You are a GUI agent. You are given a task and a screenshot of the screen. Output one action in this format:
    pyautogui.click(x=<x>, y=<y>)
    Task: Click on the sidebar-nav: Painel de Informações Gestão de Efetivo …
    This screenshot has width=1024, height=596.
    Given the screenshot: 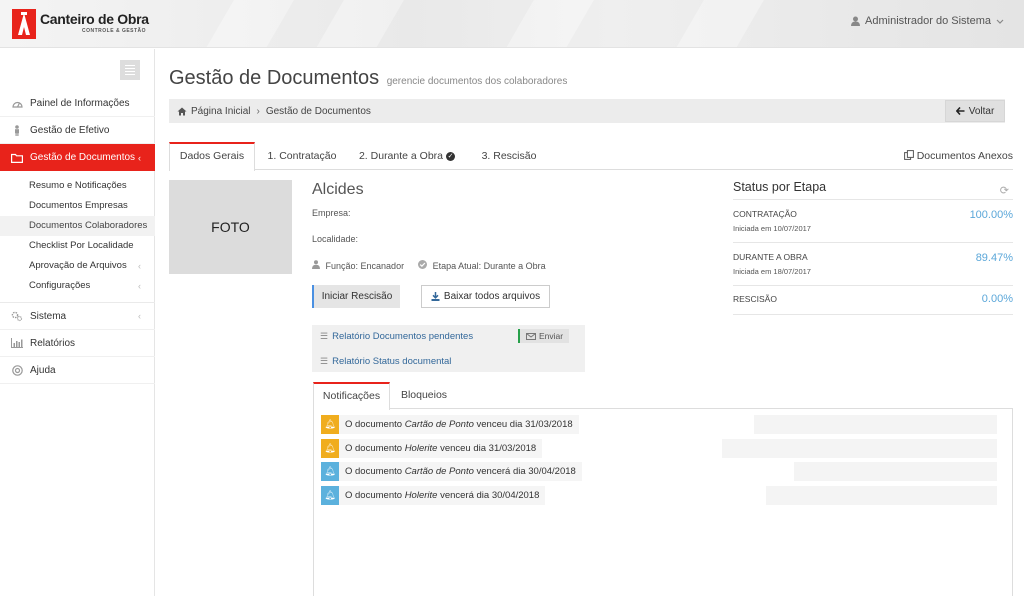 What is the action you would take?
    pyautogui.click(x=77, y=237)
    